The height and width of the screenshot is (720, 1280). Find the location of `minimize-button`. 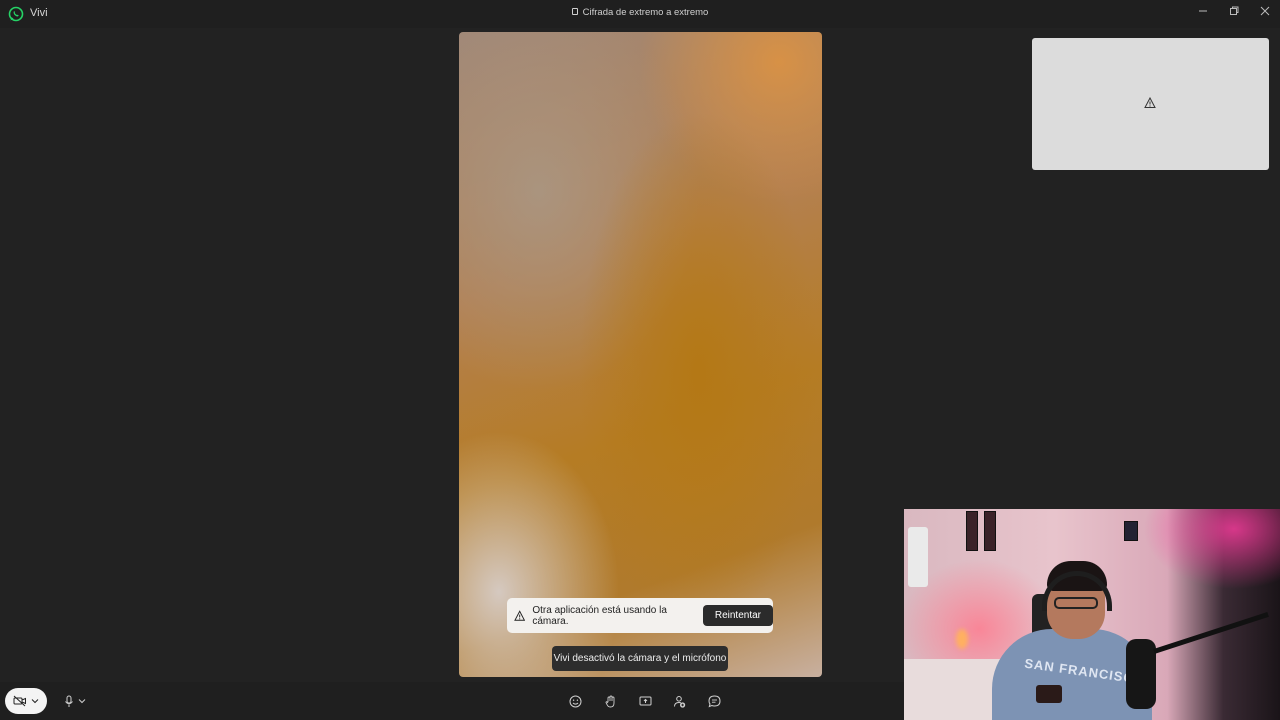

minimize-button is located at coordinates (1203, 11).